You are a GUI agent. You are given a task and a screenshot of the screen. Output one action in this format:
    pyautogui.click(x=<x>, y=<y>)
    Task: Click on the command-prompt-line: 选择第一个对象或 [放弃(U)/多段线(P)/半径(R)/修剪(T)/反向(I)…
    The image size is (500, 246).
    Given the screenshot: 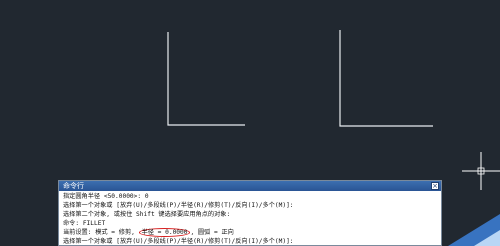 What is the action you would take?
    pyautogui.click(x=250, y=241)
    